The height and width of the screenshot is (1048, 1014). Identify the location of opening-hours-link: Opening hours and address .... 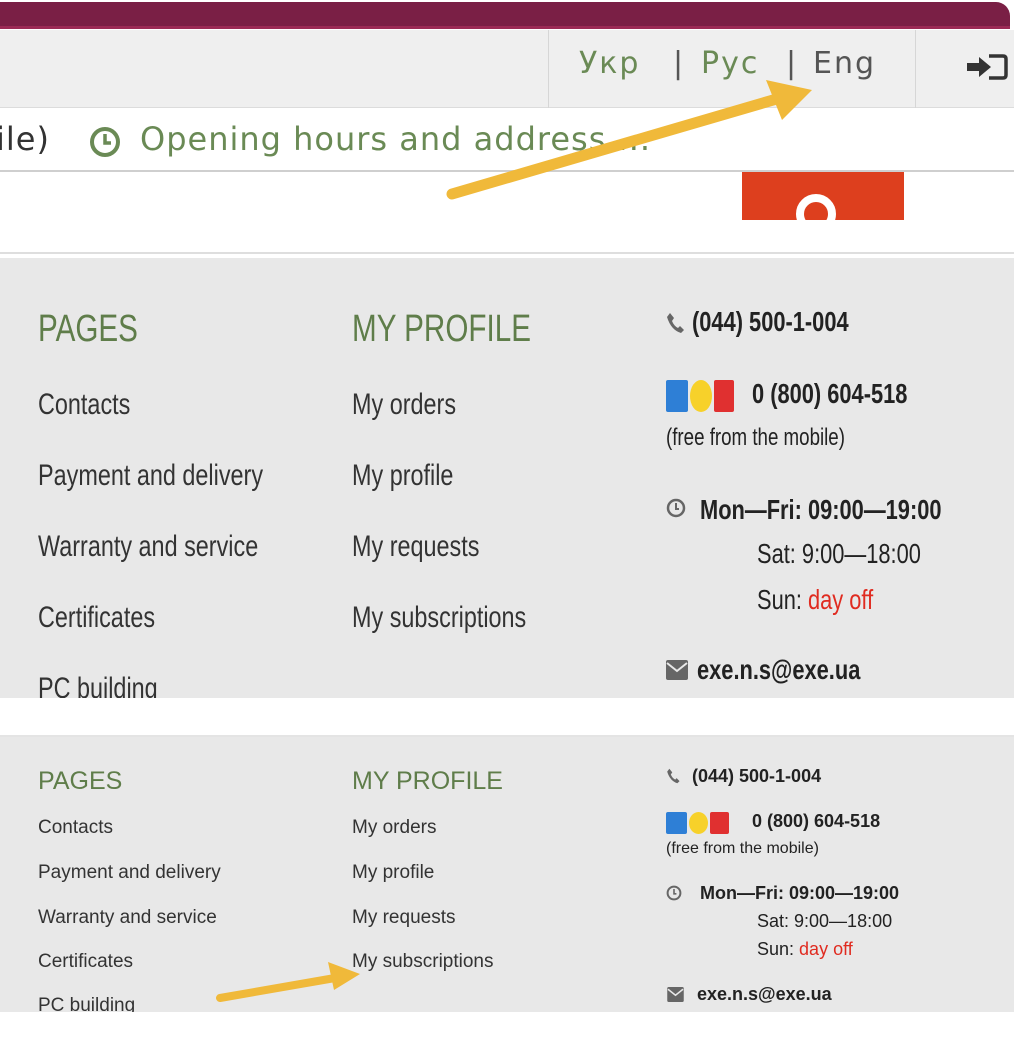
(395, 139).